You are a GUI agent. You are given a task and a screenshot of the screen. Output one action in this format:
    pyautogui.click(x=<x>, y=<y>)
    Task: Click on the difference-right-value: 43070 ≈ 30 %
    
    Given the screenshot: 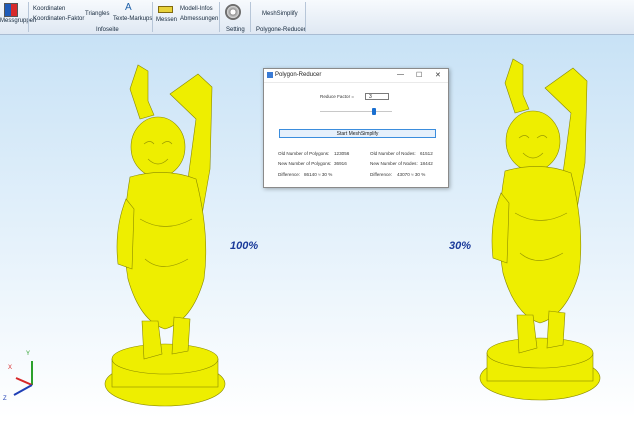 What is the action you would take?
    pyautogui.click(x=411, y=174)
    